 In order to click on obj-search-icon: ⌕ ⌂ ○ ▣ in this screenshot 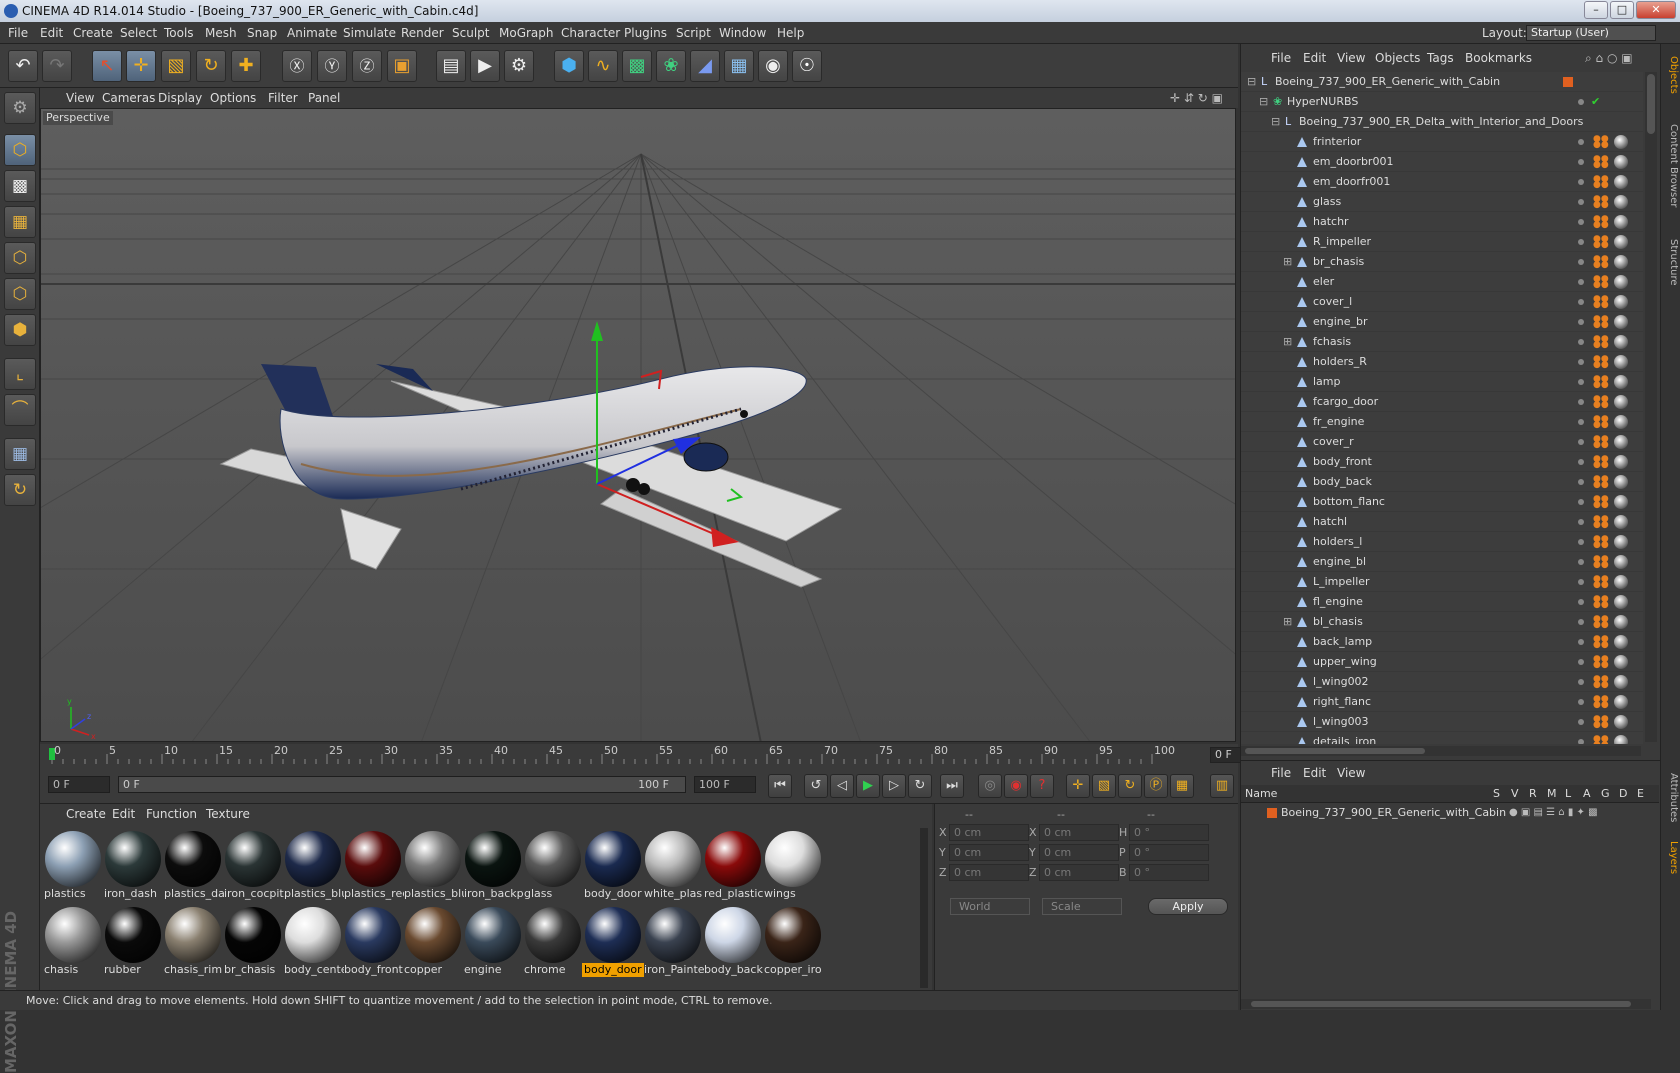, I will do `click(1609, 58)`.